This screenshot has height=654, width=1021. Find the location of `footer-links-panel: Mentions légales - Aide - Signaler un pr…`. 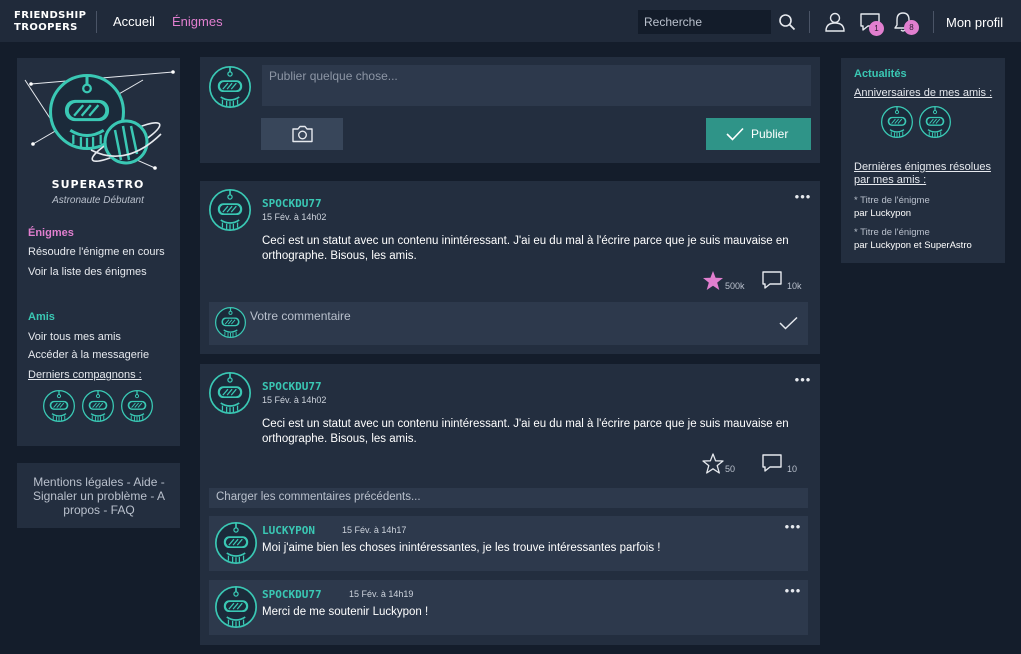

footer-links-panel: Mentions légales - Aide - Signaler un pr… is located at coordinates (98, 495).